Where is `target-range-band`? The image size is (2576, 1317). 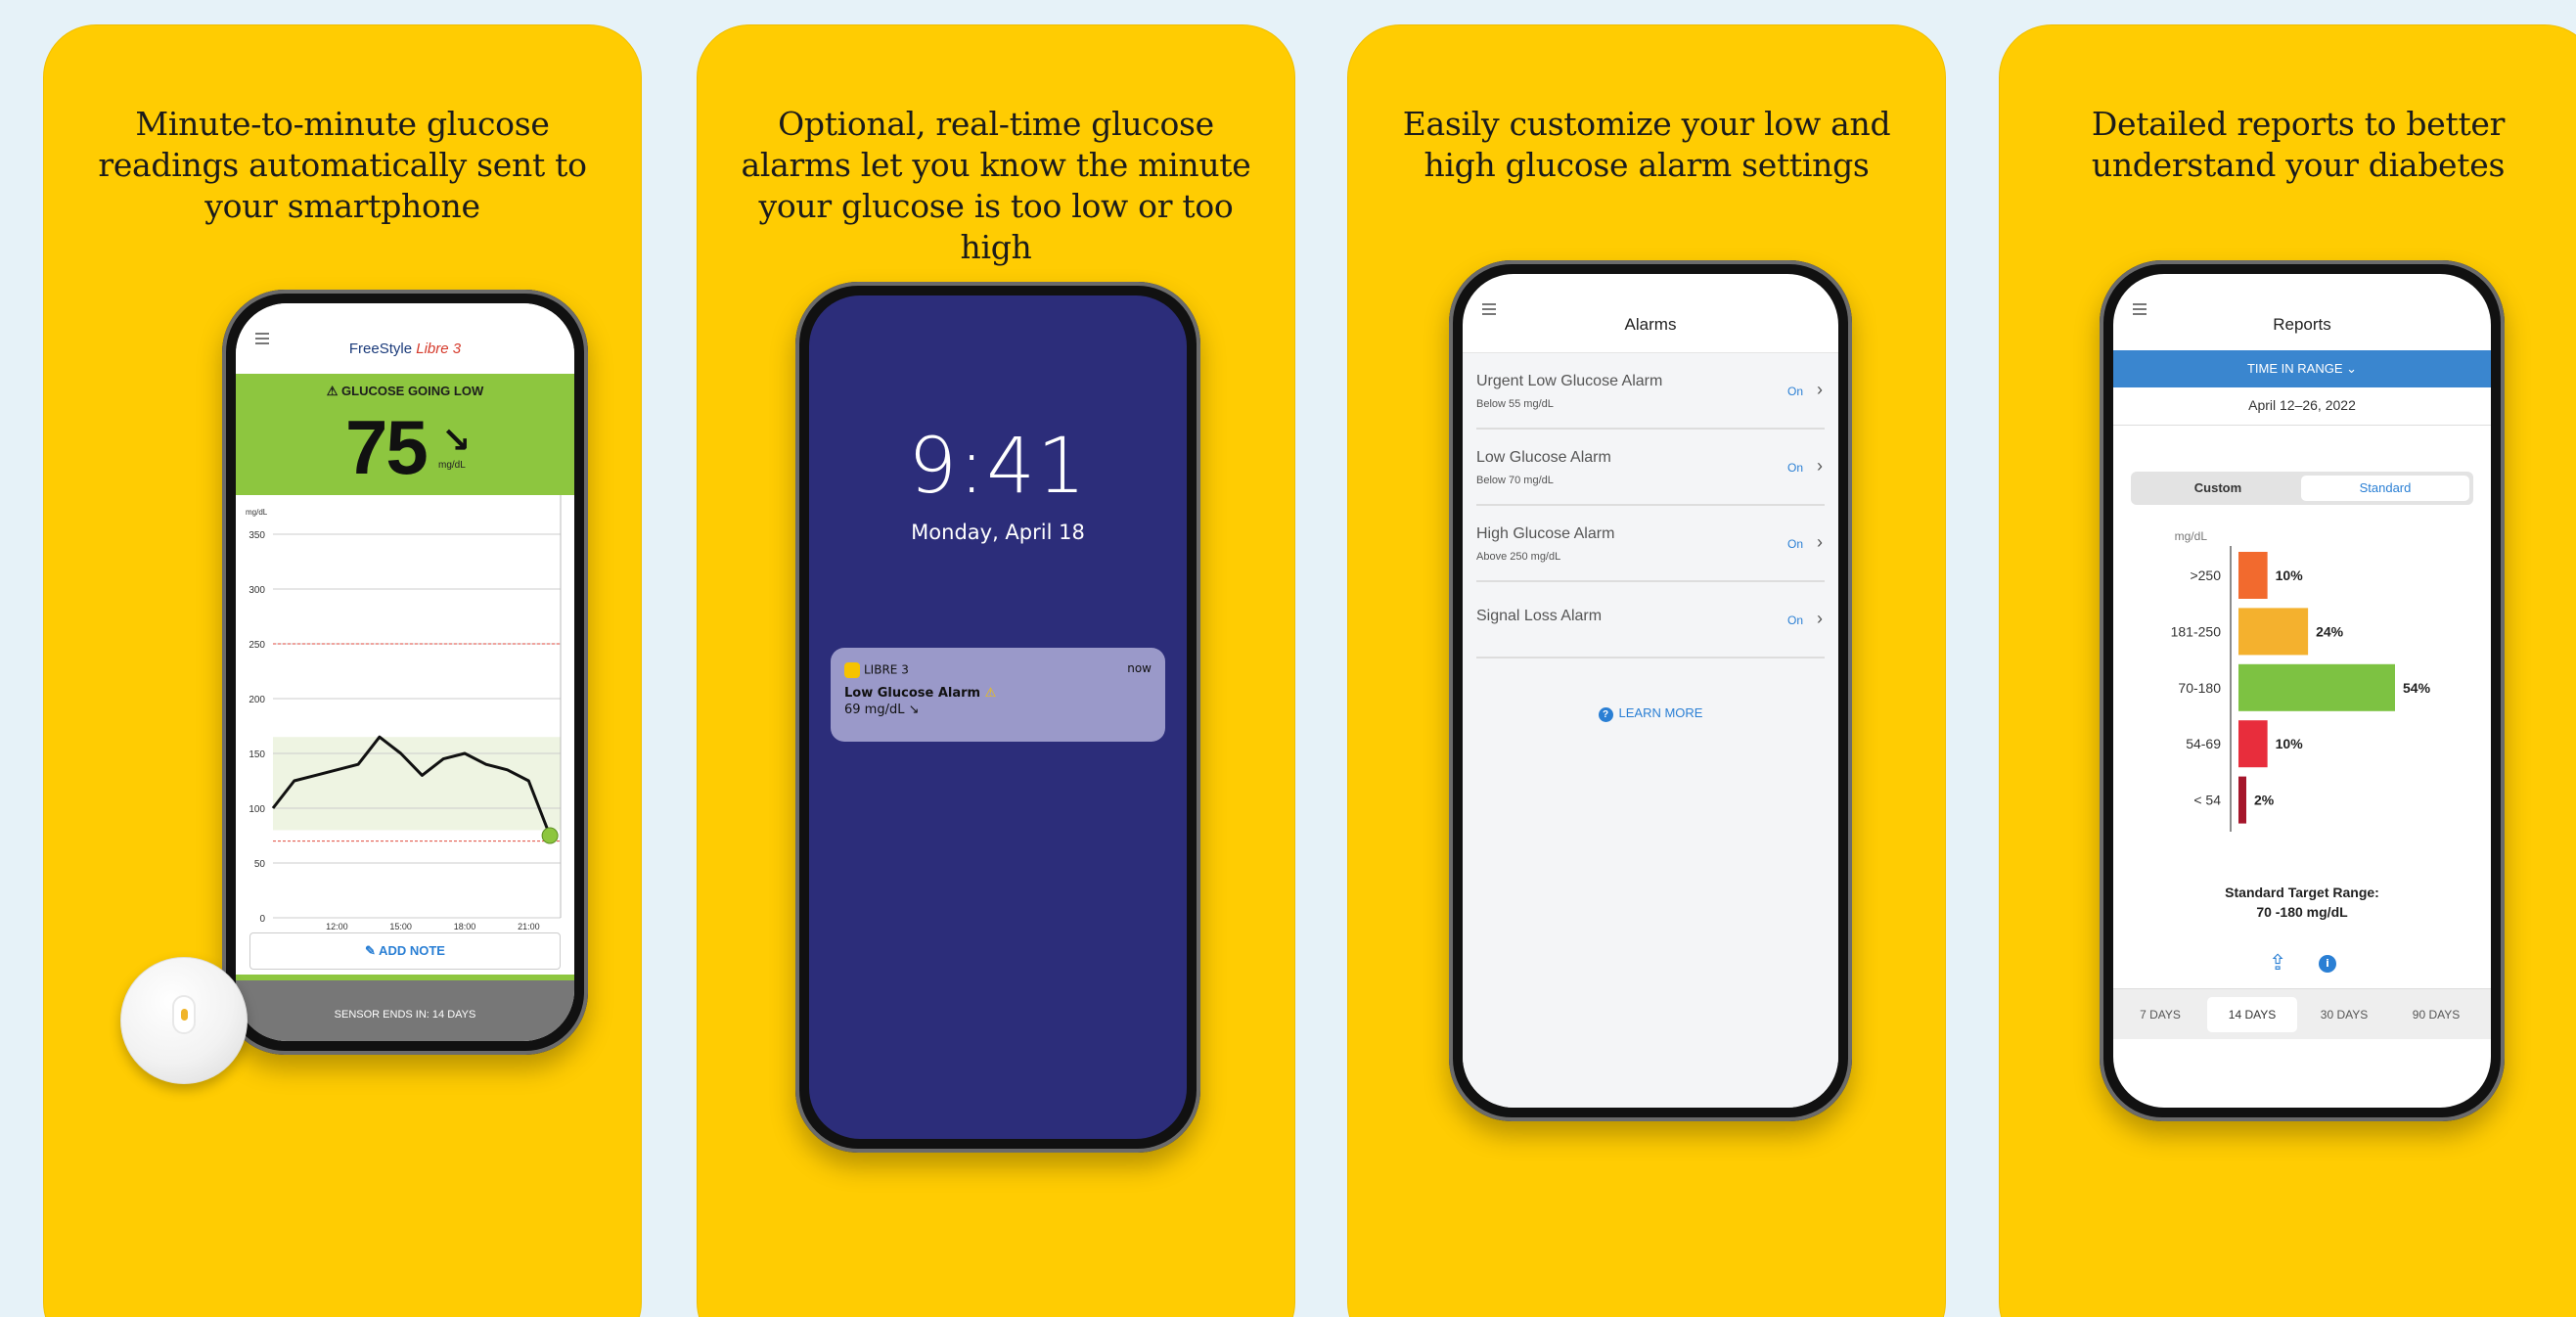
target-range-band is located at coordinates (417, 784).